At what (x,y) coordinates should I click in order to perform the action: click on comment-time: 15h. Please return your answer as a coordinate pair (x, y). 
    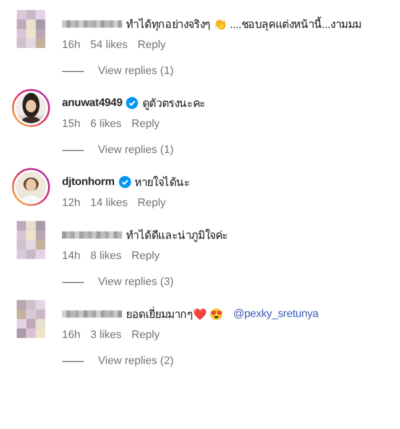
    Looking at the image, I should click on (71, 124).